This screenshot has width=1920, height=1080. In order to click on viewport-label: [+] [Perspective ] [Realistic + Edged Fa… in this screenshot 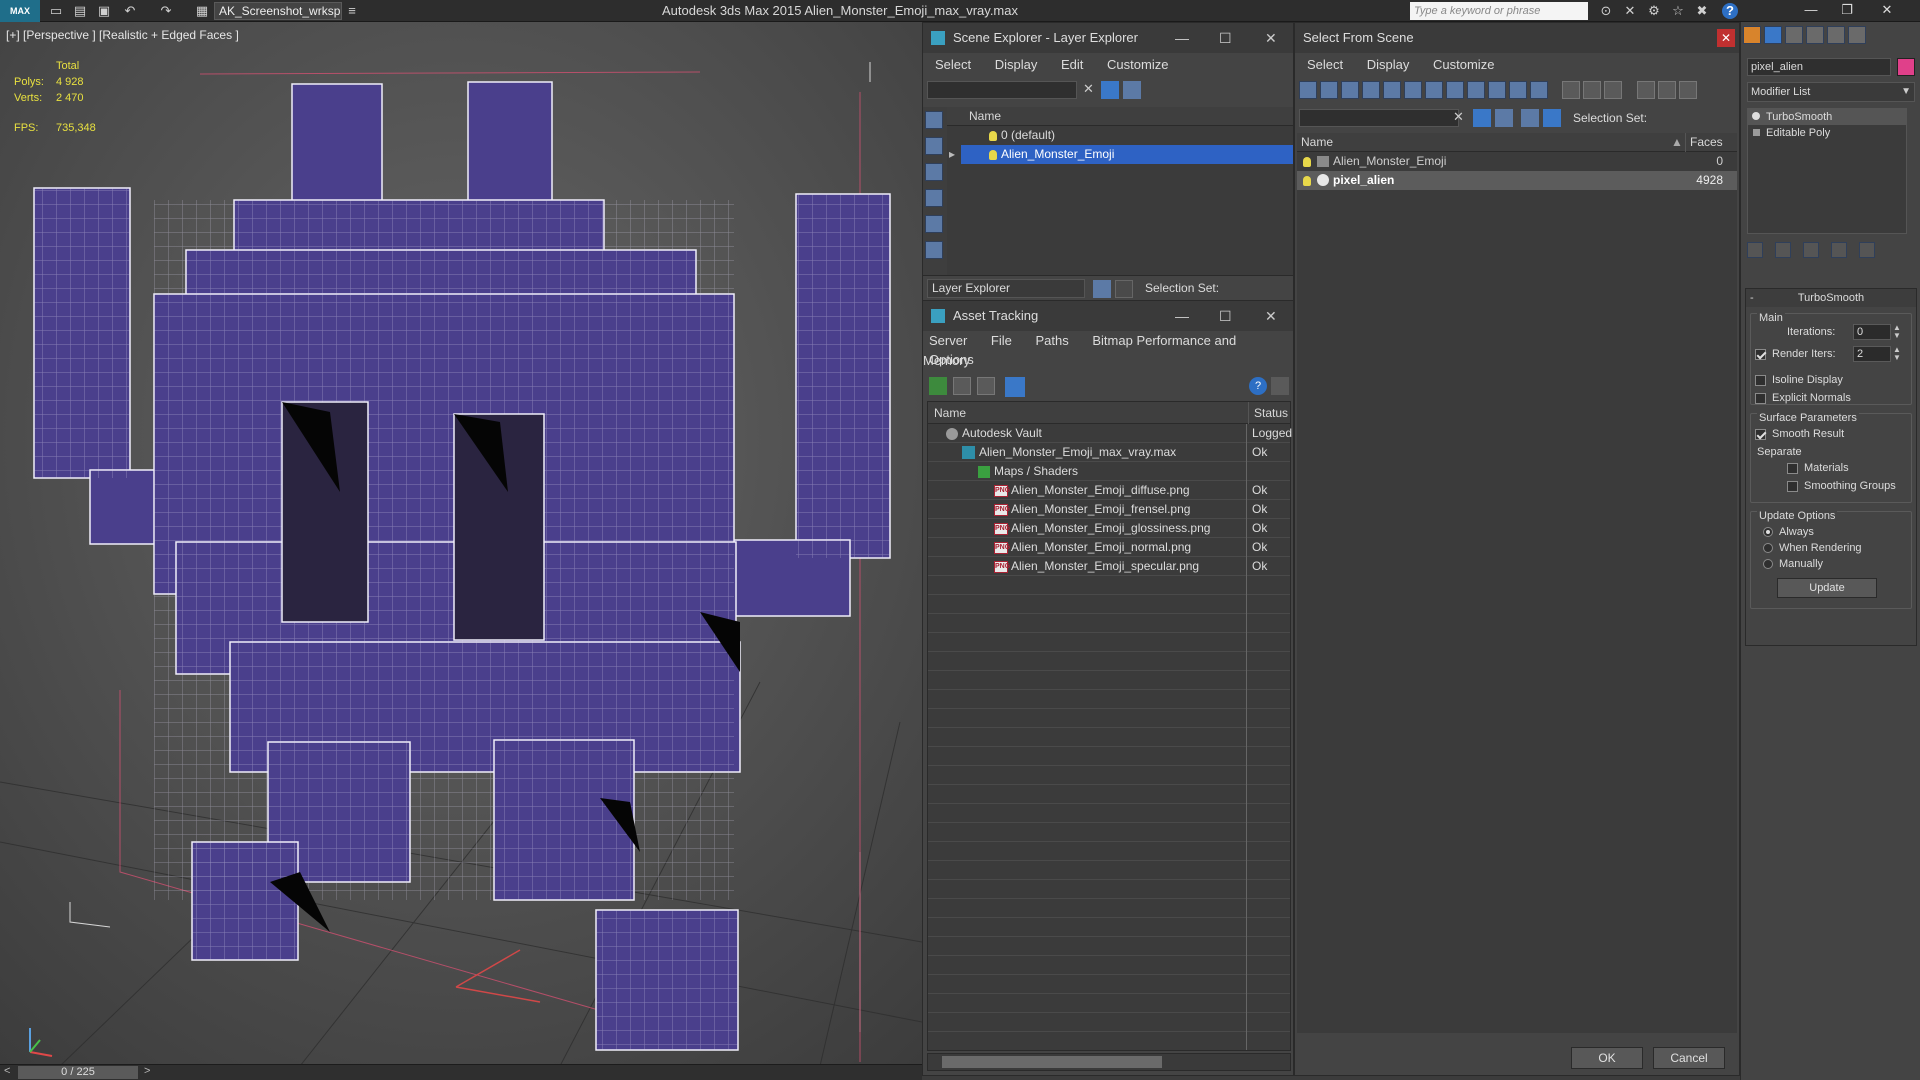, I will do `click(122, 35)`.